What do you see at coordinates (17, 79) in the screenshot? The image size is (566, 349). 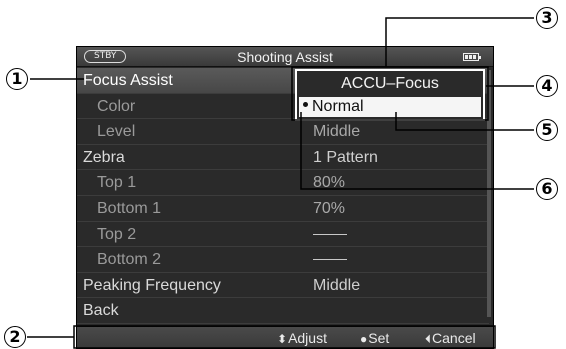 I see `callout-1: 1` at bounding box center [17, 79].